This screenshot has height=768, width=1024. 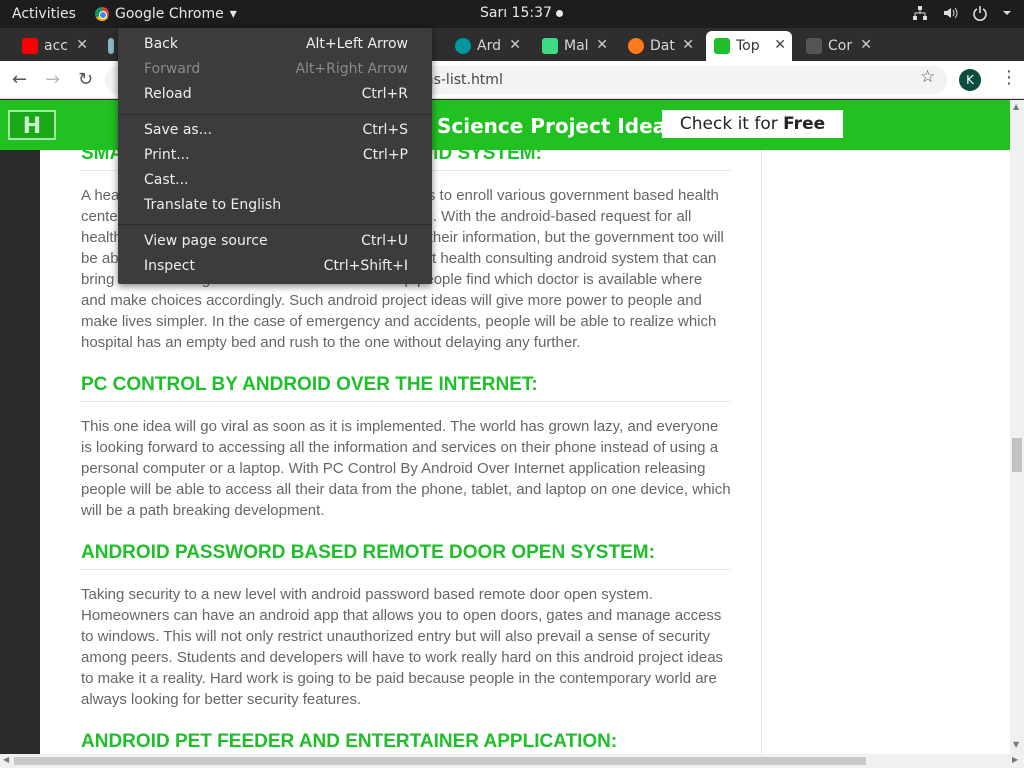 I want to click on banner-headline: Science Project Ideas, so click(x=558, y=126).